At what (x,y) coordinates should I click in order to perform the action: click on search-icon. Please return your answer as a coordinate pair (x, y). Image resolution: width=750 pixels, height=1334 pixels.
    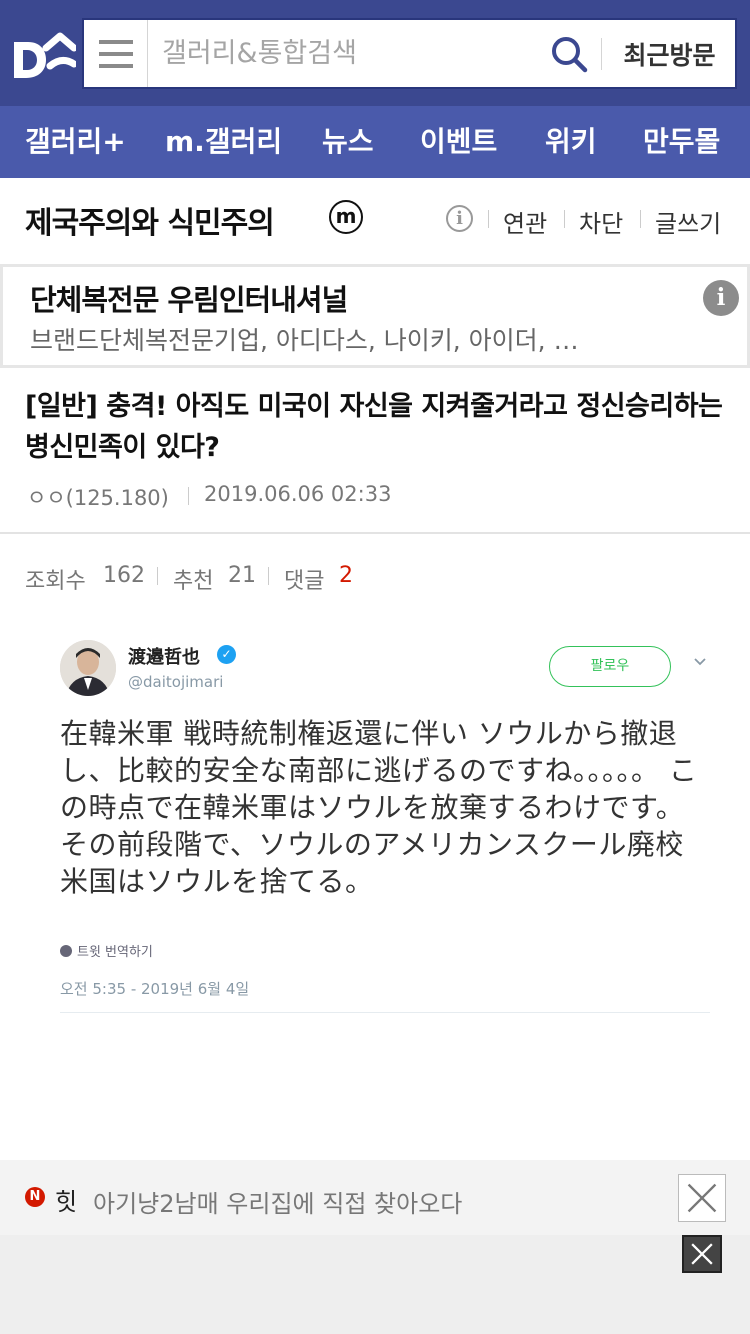
    Looking at the image, I should click on (569, 54).